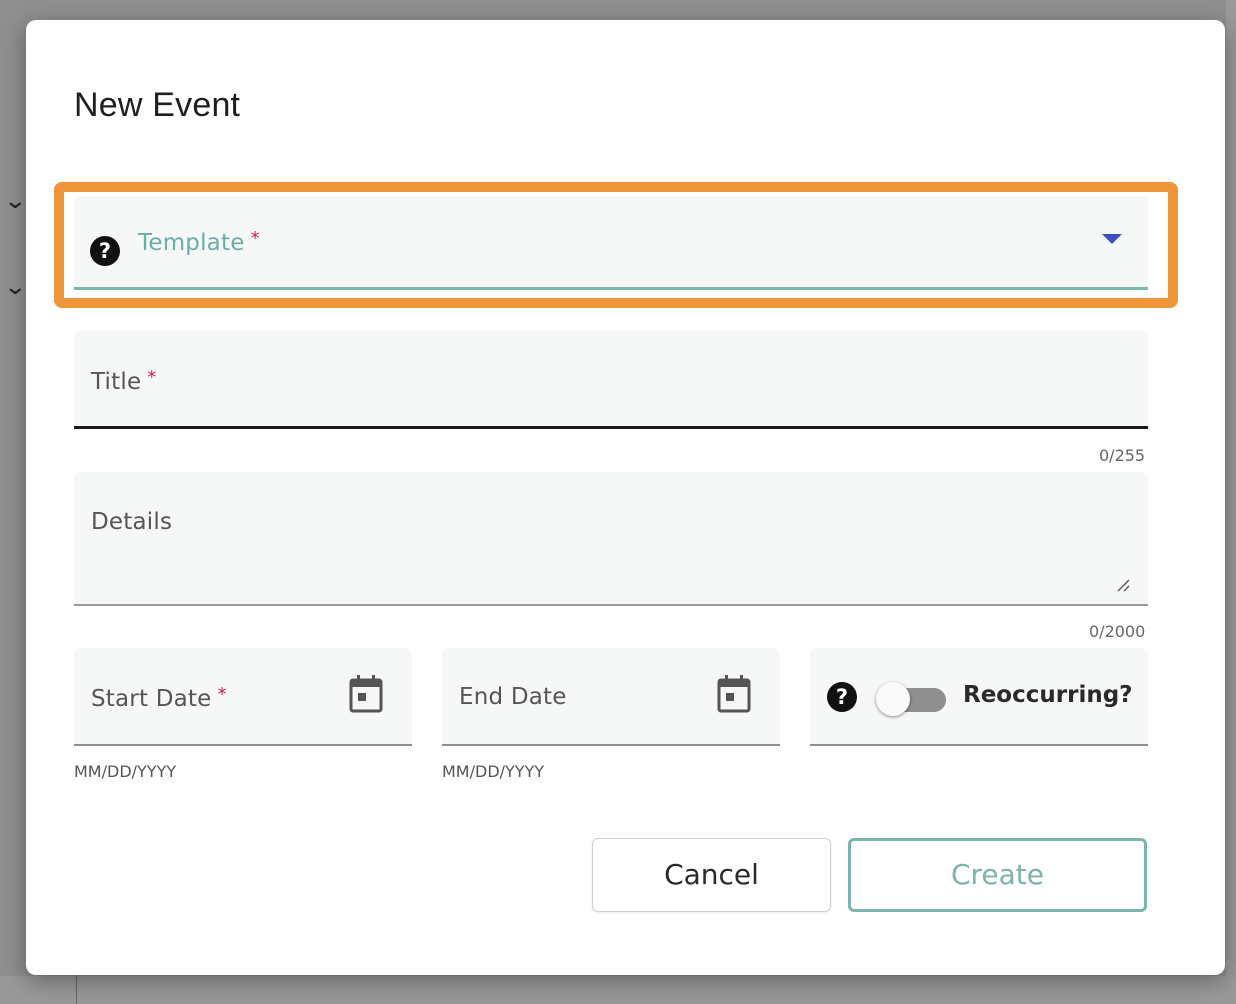 This screenshot has width=1236, height=1004. Describe the element at coordinates (912, 698) in the screenshot. I see `reoccurring-toggle` at that location.